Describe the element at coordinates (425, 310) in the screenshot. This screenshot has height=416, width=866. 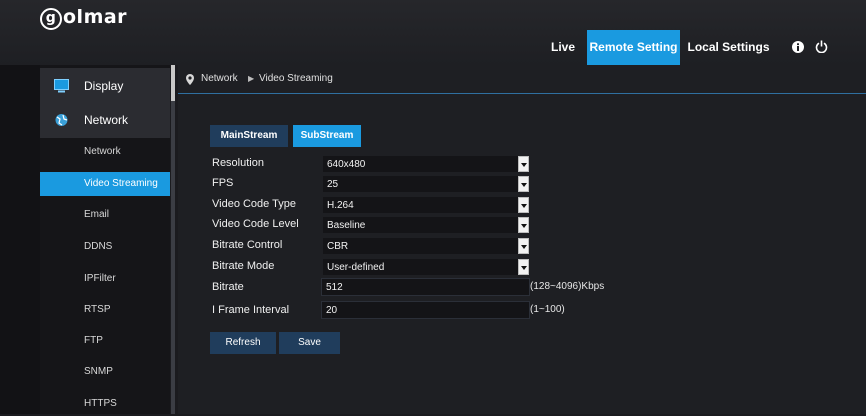
I see `iframe-interval-input: 20` at that location.